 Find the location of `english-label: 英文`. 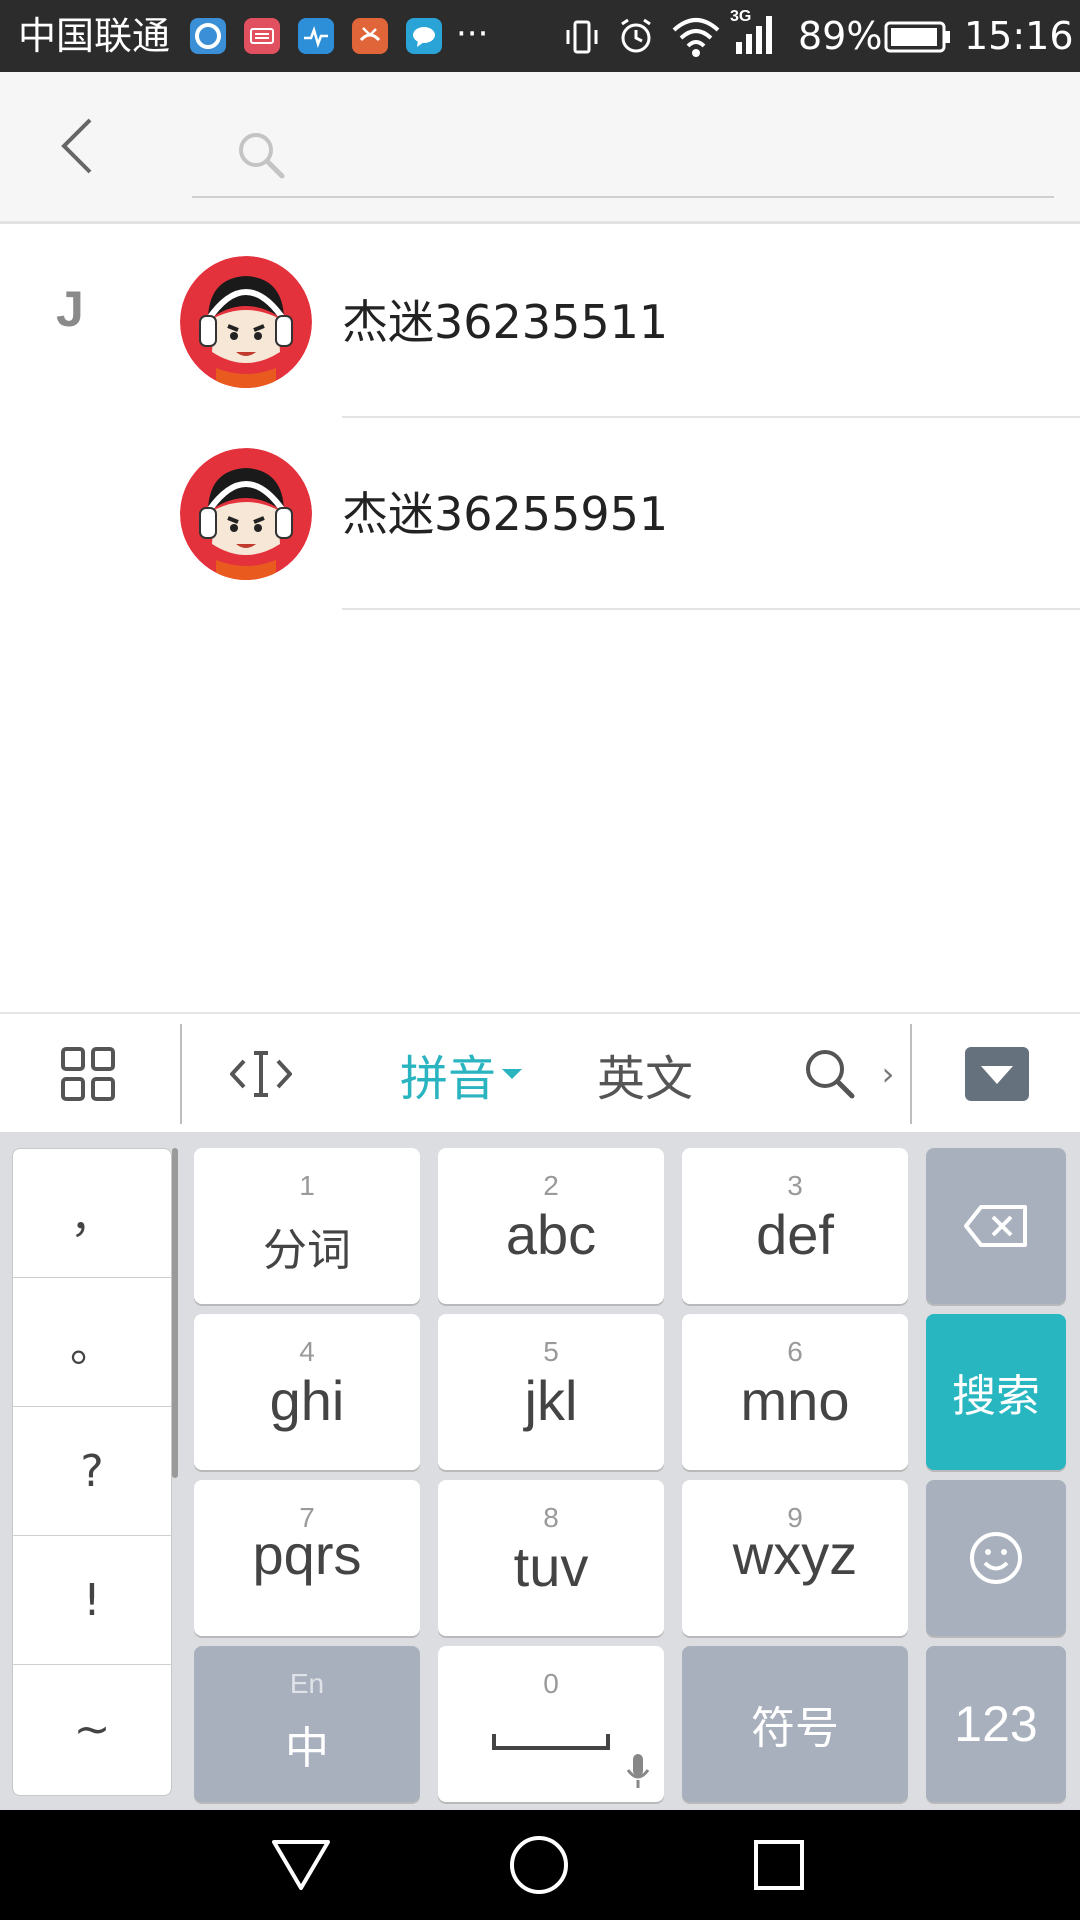

english-label: 英文 is located at coordinates (644, 1079).